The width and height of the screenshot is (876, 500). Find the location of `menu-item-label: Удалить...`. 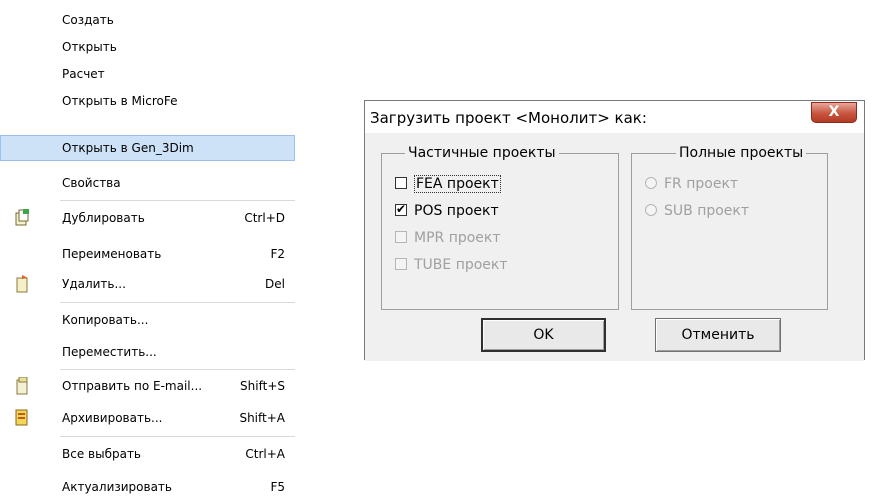

menu-item-label: Удалить... is located at coordinates (94, 284).